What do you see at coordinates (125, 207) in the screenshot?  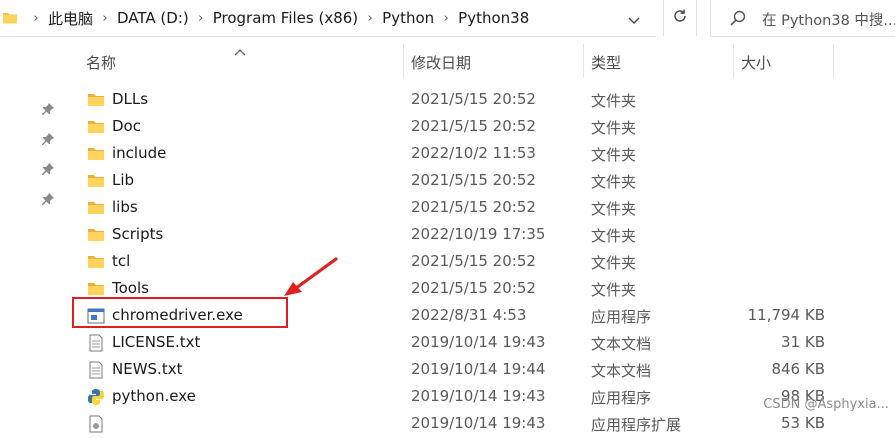 I see `file-name: libs` at bounding box center [125, 207].